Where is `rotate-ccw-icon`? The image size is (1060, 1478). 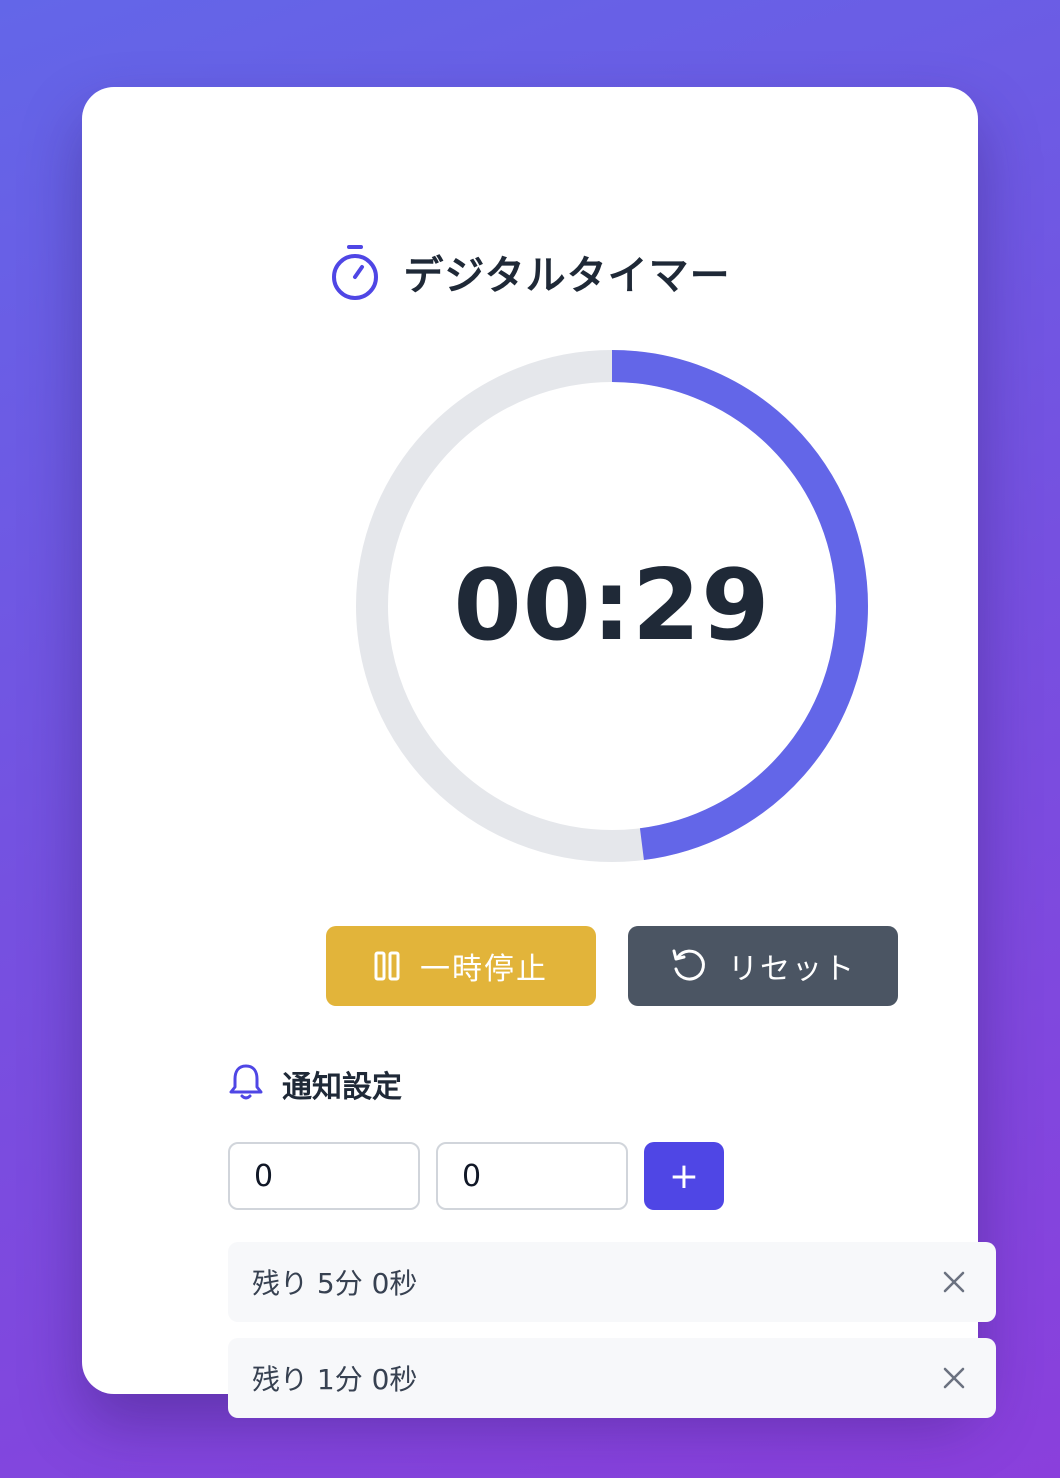
rotate-ccw-icon is located at coordinates (689, 966).